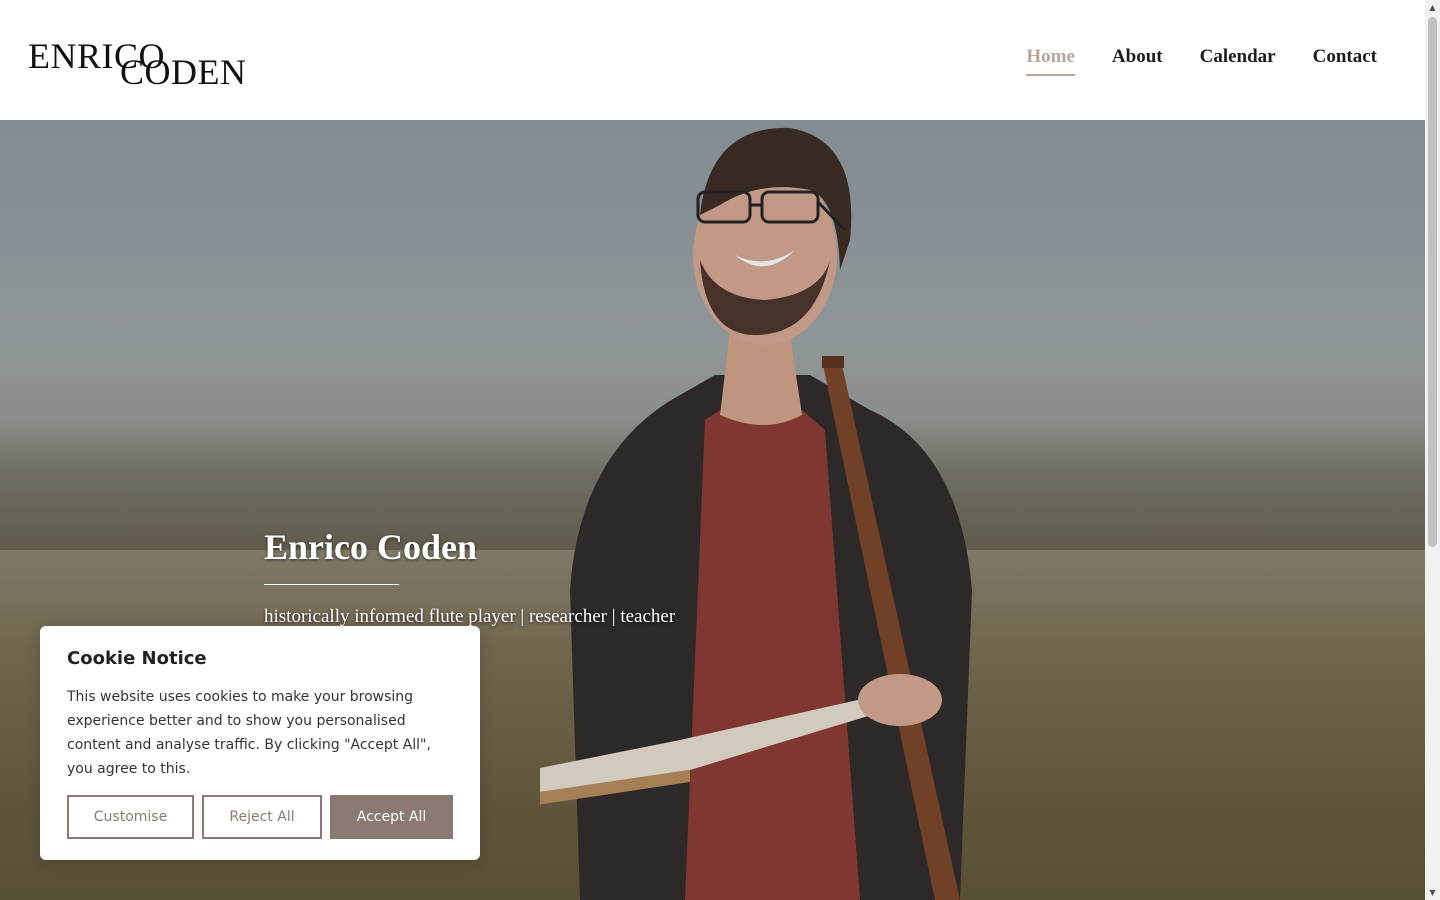  I want to click on page-scrollbar: ▲ ▼, so click(1432, 450).